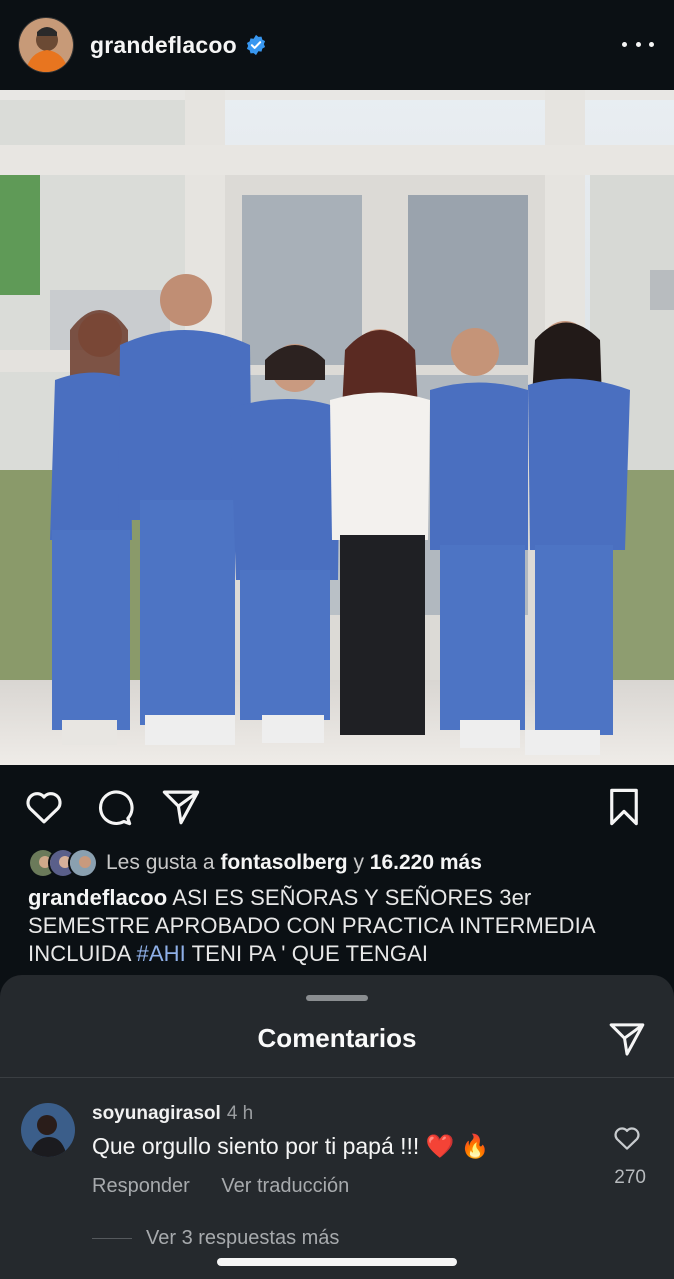  I want to click on sheet-divider, so click(337, 1077).